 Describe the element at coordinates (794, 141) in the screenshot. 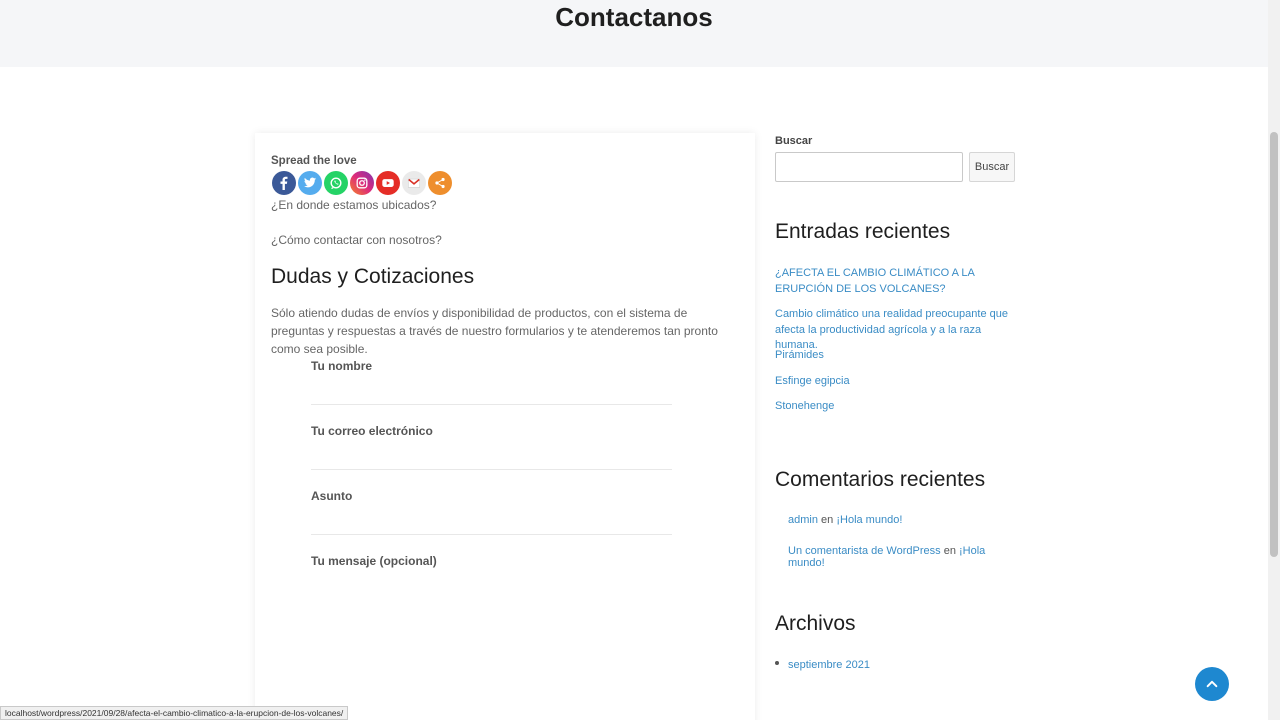

I see `search-label: Buscar` at that location.